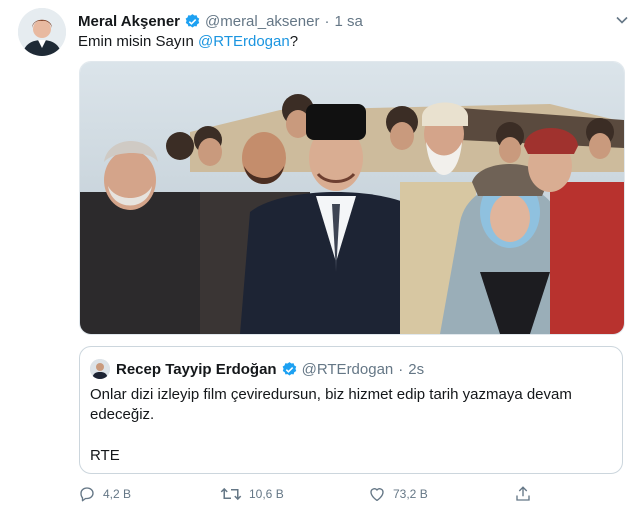  What do you see at coordinates (105, 455) in the screenshot?
I see `quoted-tweet-signature: RTE` at bounding box center [105, 455].